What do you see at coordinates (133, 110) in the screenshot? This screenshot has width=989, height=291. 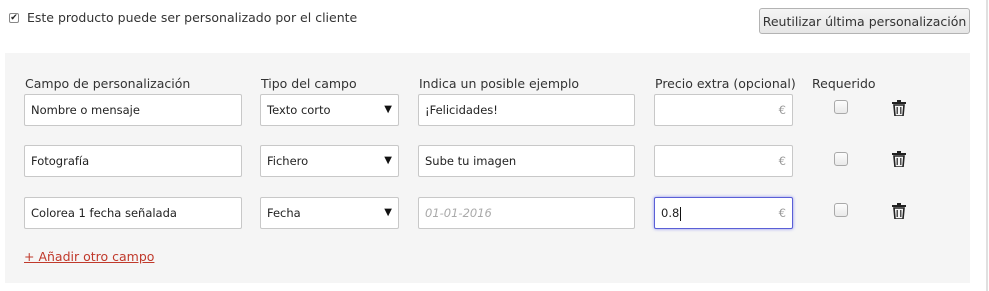 I see `field-name-input: Nombre o mensaje` at bounding box center [133, 110].